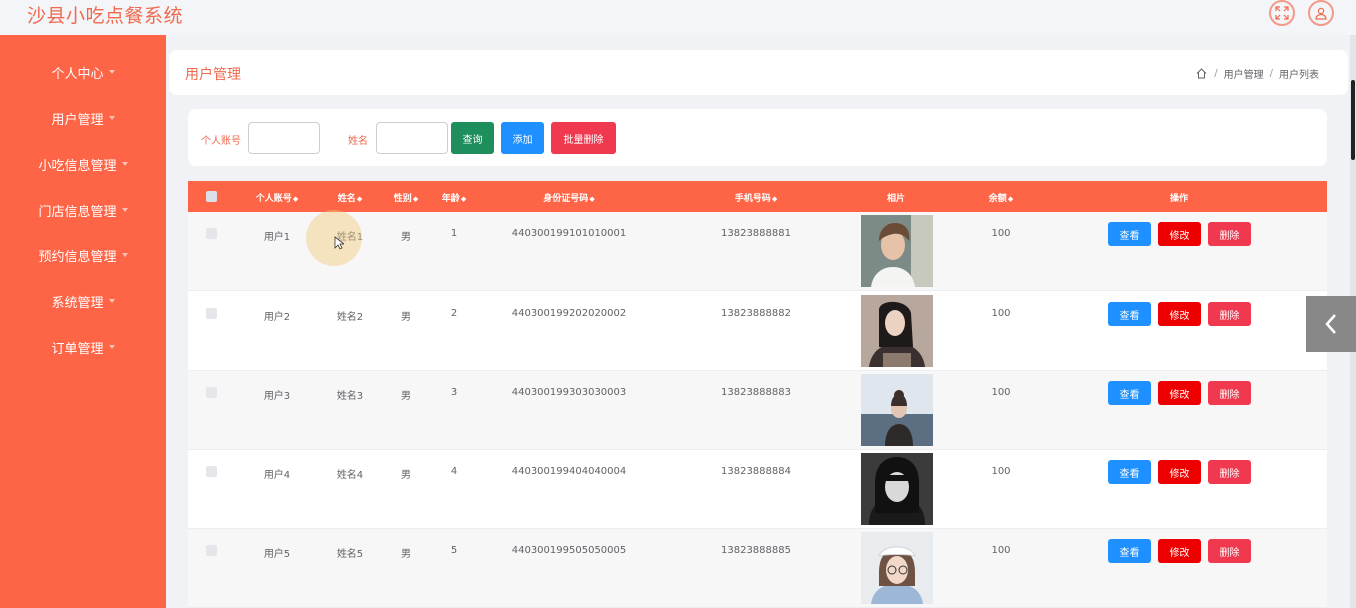 The height and width of the screenshot is (608, 1356). What do you see at coordinates (1353, 120) in the screenshot?
I see `scrollbar-thumb` at bounding box center [1353, 120].